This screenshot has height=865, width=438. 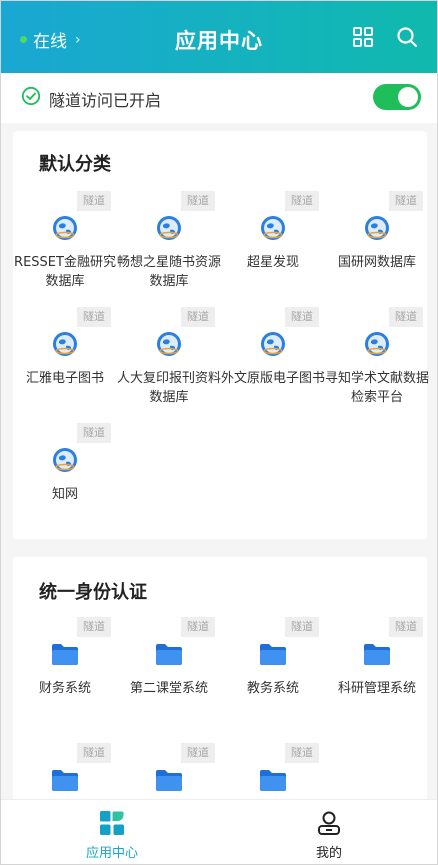 I want to click on check-circle-icon, so click(x=31, y=96).